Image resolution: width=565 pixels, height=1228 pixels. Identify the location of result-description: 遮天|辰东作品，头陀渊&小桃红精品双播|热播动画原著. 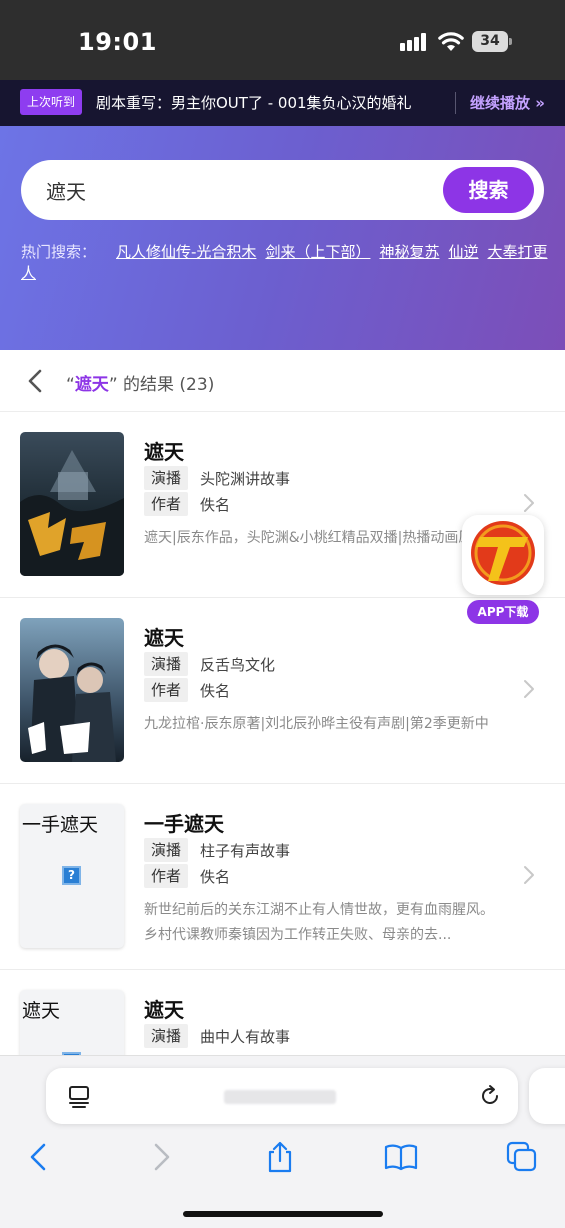
(315, 538).